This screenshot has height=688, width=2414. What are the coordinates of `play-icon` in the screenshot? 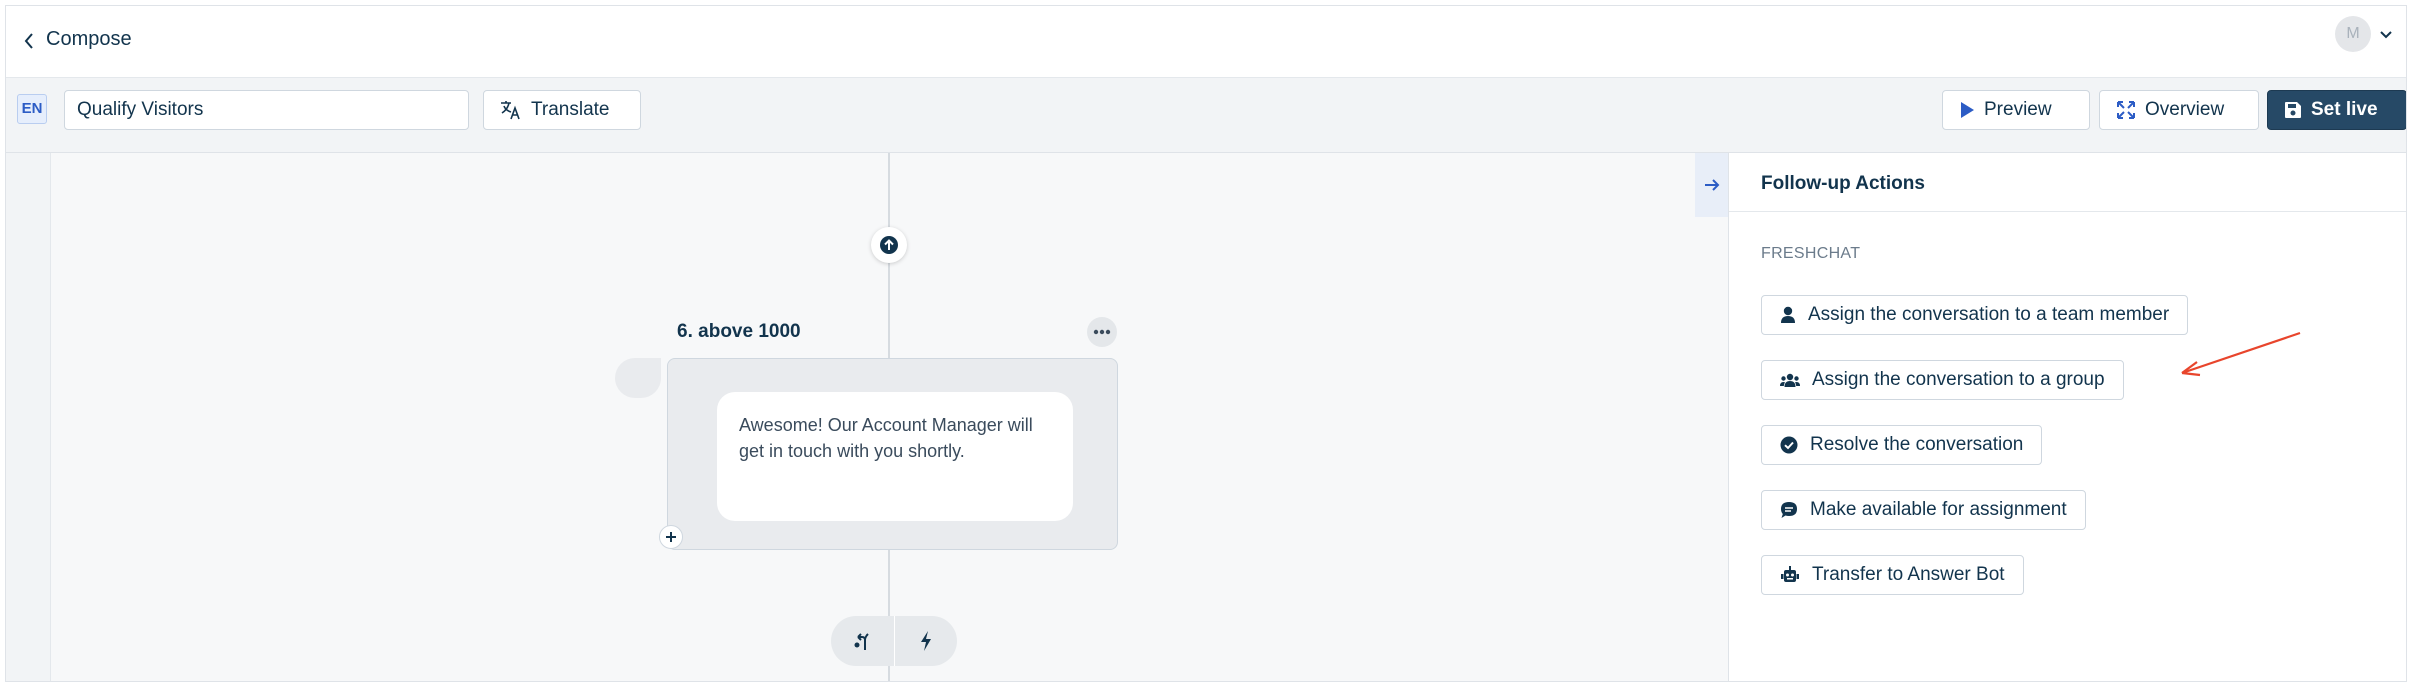 It's located at (1967, 110).